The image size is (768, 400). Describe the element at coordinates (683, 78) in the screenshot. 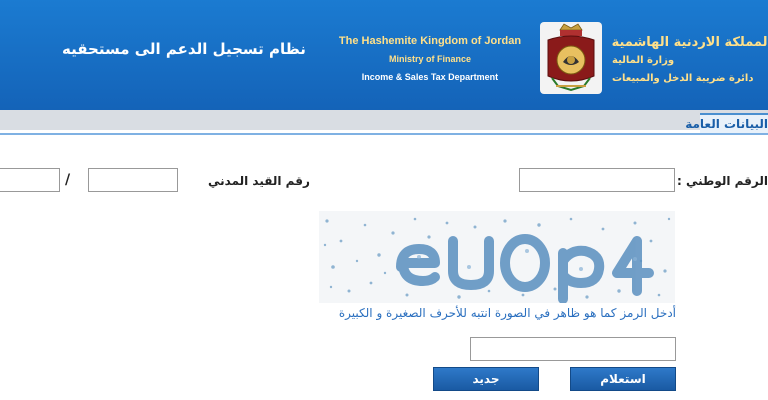

I see `ar-department-name: دائرة ضريبة الدخل والمبيعات` at that location.